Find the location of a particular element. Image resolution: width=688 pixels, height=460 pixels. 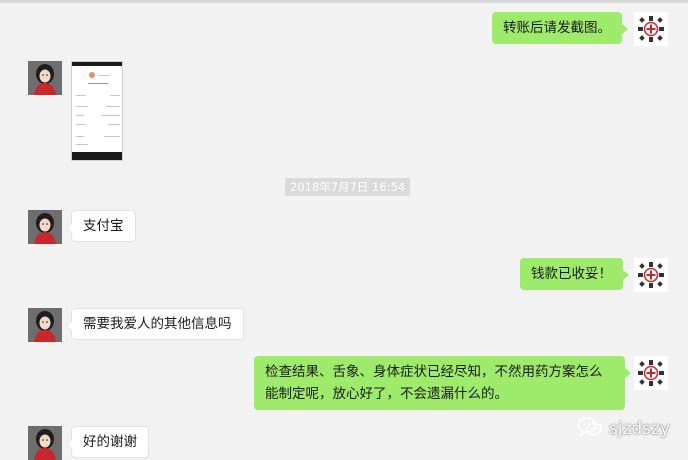

message-bubble-sent: 转账后请发截图。 is located at coordinates (560, 28).